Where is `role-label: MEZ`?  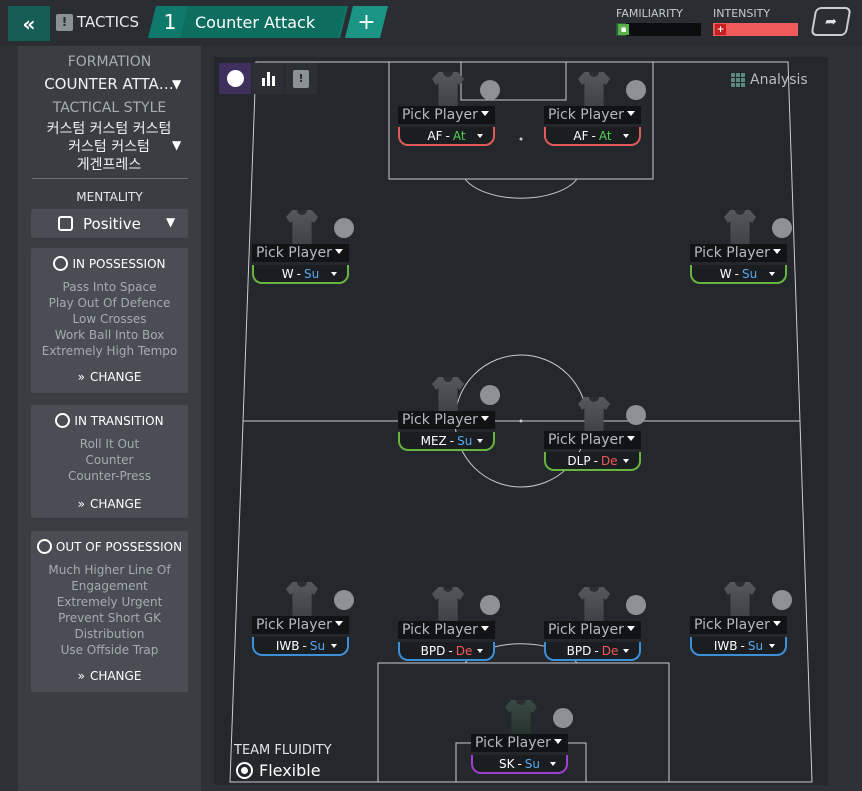 role-label: MEZ is located at coordinates (433, 440).